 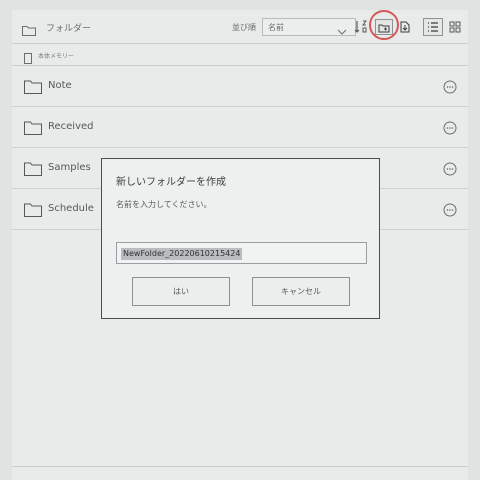 What do you see at coordinates (69, 167) in the screenshot?
I see `folder-name: Samples` at bounding box center [69, 167].